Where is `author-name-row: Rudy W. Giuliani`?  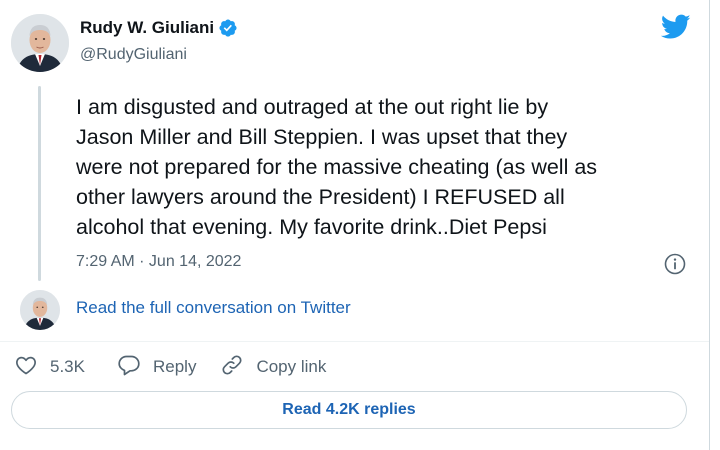 author-name-row: Rudy W. Giuliani is located at coordinates (159, 28).